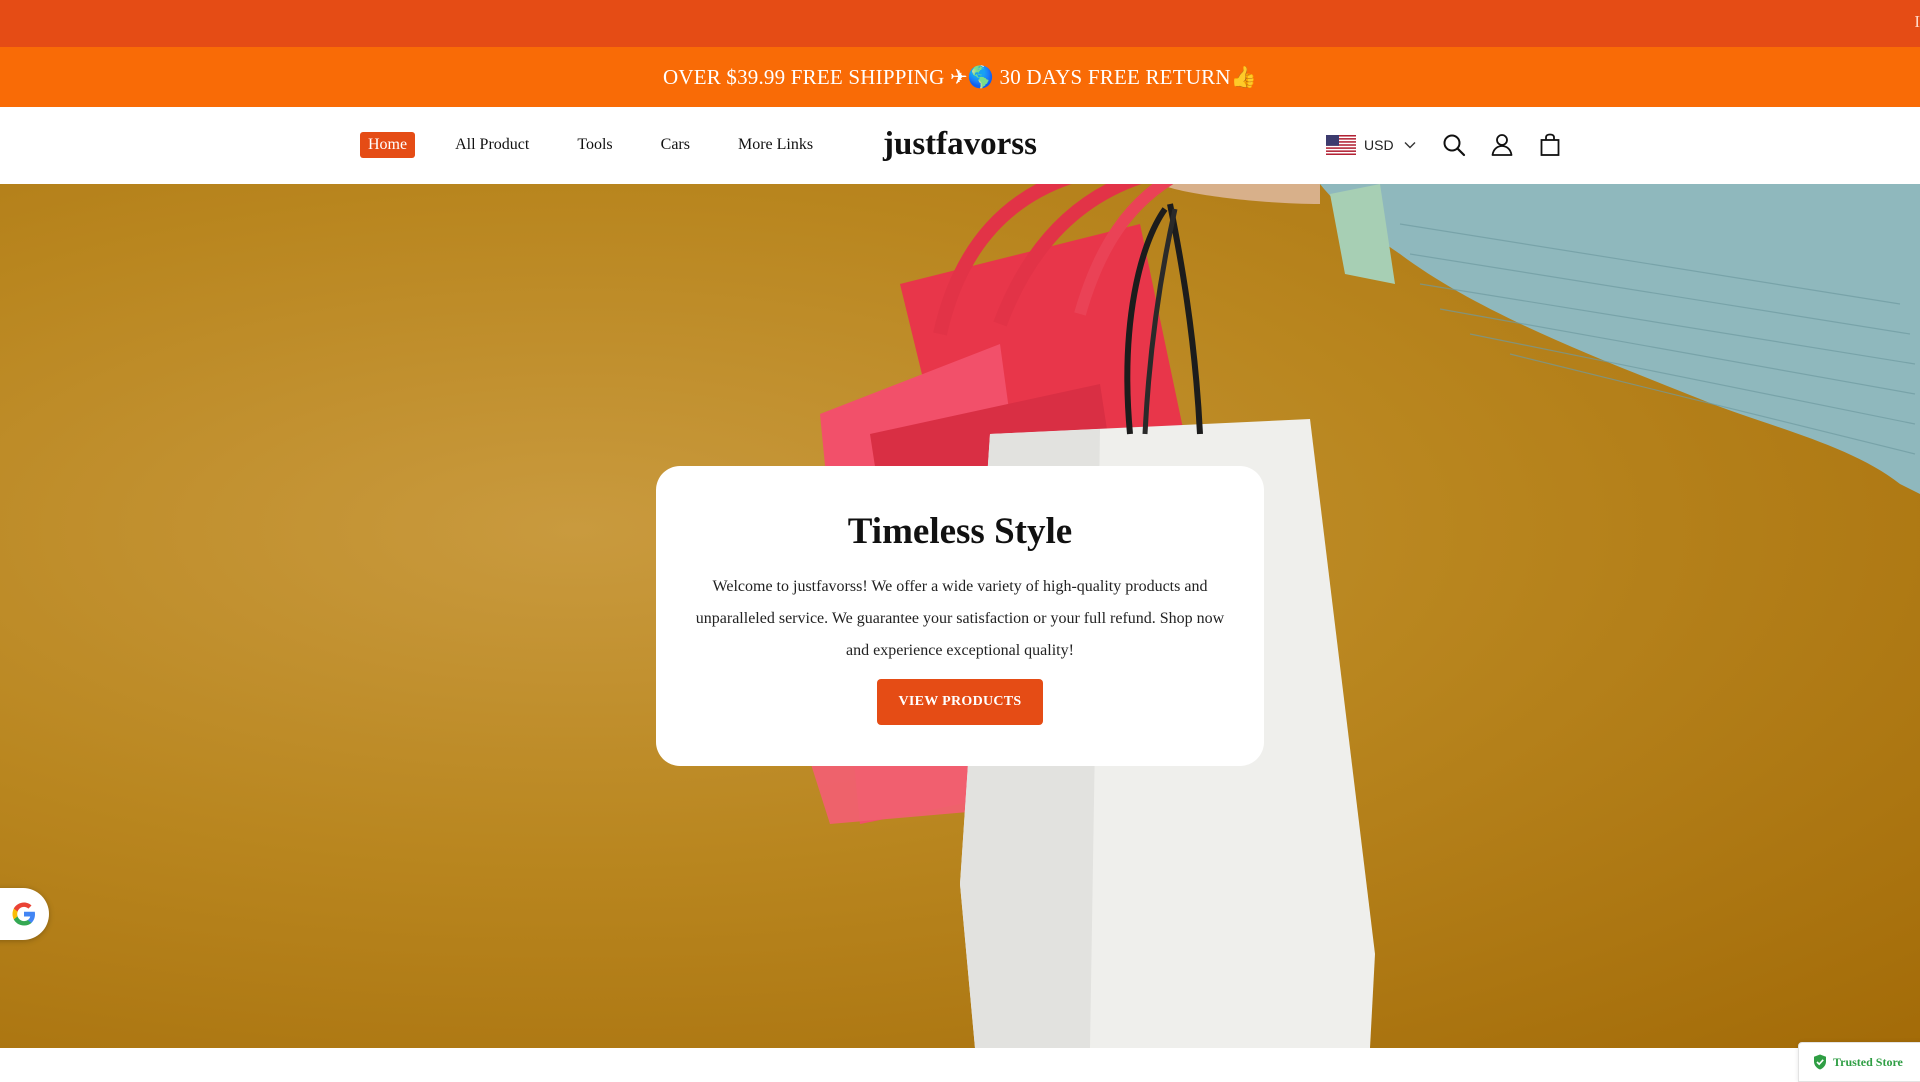 This screenshot has width=1920, height=1082. Describe the element at coordinates (1379, 145) in the screenshot. I see `currency-code: USD` at that location.